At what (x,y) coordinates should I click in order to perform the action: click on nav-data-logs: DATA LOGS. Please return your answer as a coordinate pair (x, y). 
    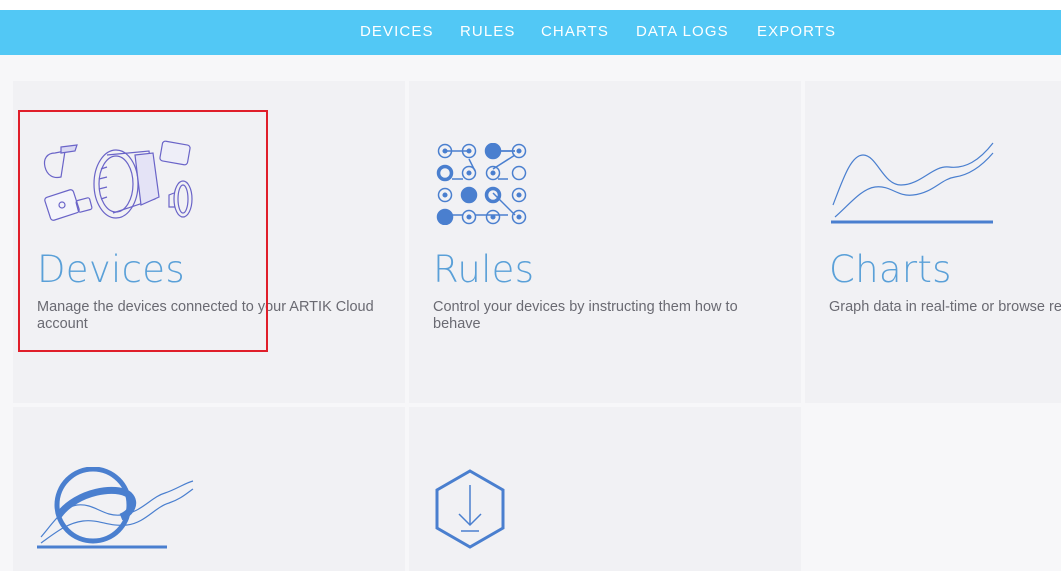
    Looking at the image, I should click on (682, 31).